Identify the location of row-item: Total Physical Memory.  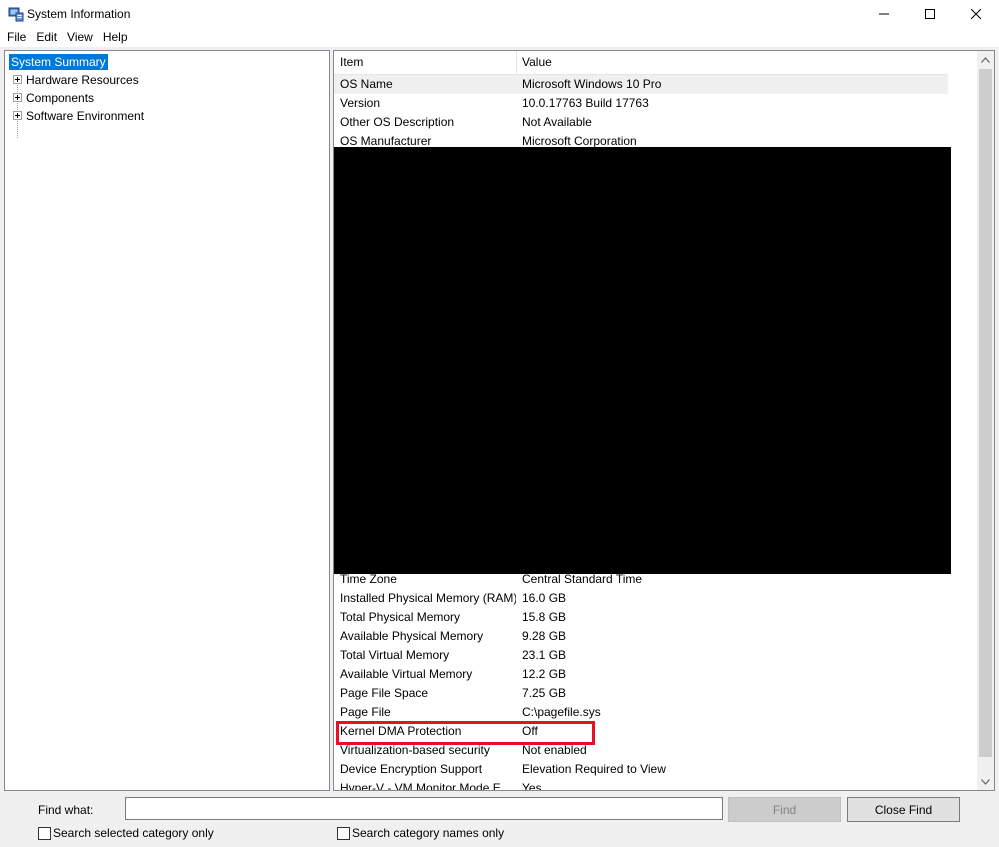
(400, 617).